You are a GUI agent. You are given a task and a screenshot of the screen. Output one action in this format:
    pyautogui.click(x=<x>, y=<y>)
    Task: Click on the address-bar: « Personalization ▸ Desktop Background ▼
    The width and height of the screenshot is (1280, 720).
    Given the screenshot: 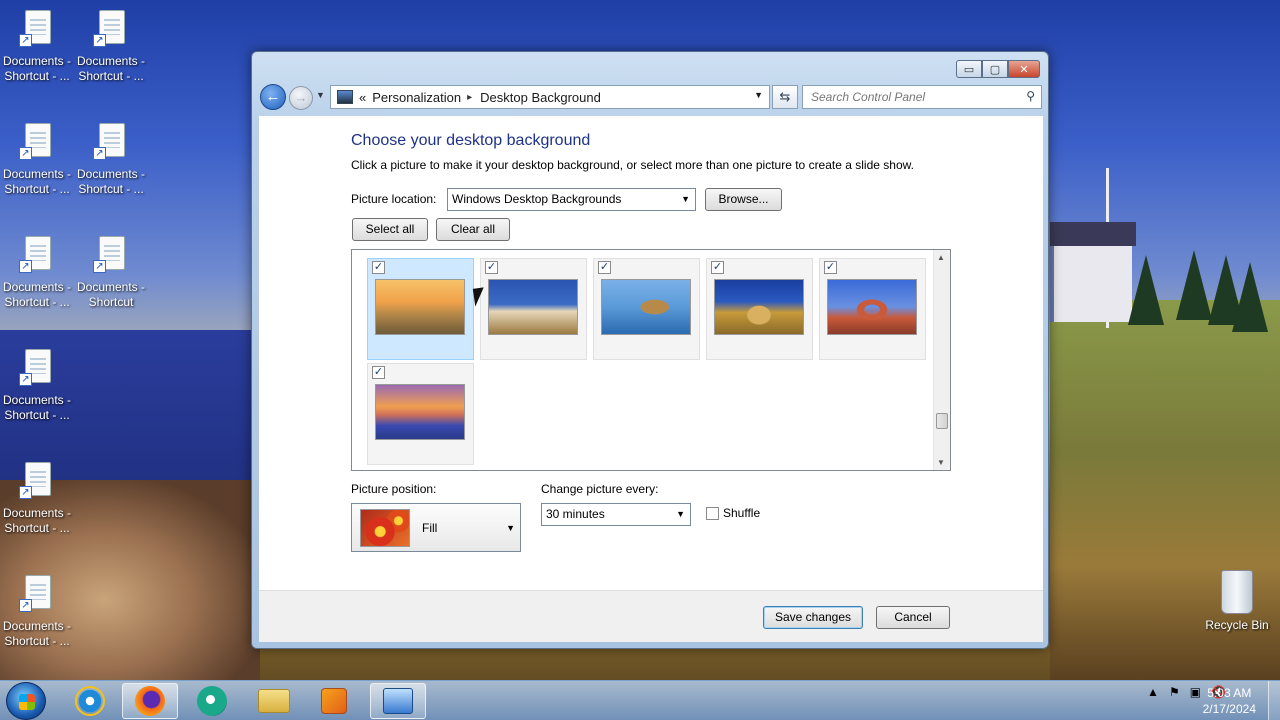 What is the action you would take?
    pyautogui.click(x=550, y=97)
    